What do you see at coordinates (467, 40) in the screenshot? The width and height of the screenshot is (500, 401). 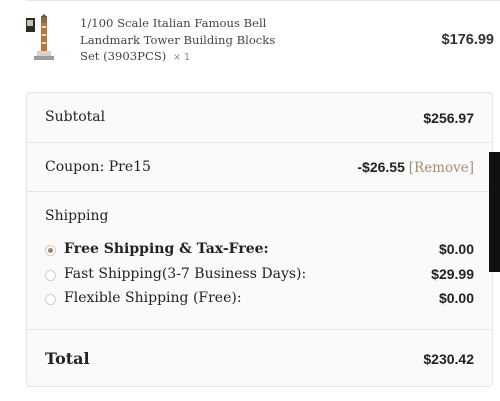 I see `product-price: $176.99` at bounding box center [467, 40].